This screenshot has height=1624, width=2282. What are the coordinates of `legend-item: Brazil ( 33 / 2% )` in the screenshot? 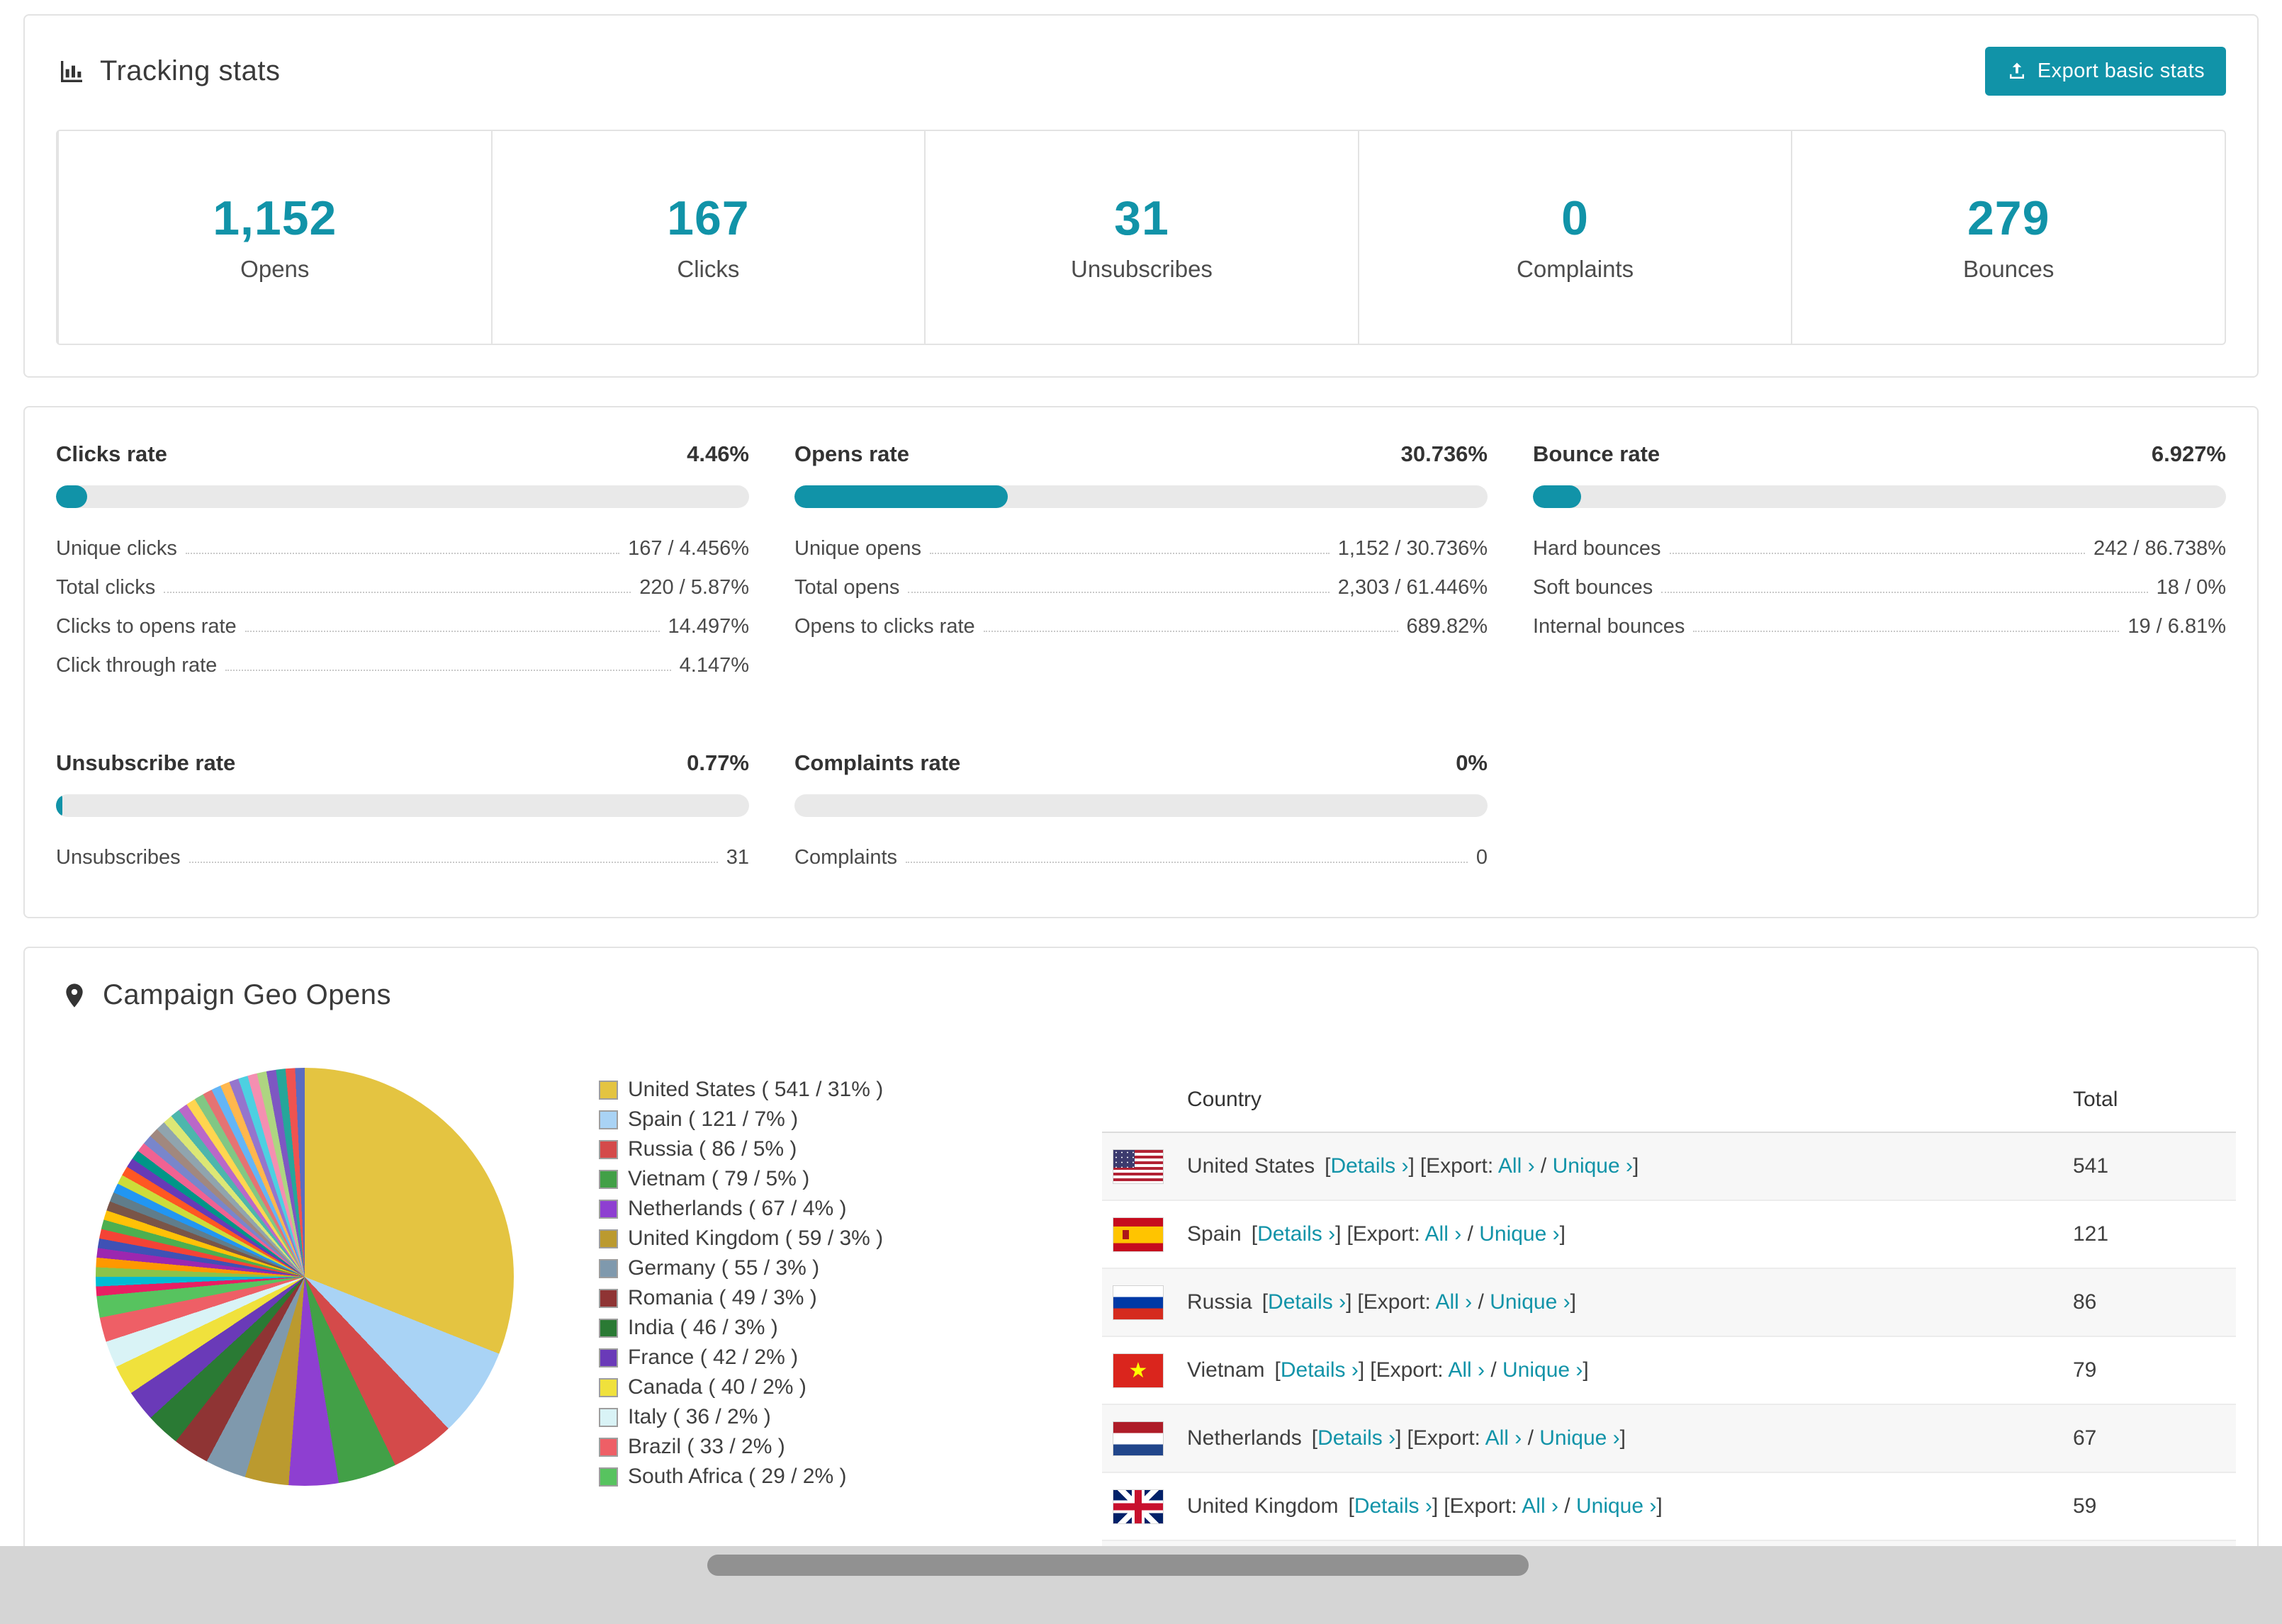 It's located at (762, 1447).